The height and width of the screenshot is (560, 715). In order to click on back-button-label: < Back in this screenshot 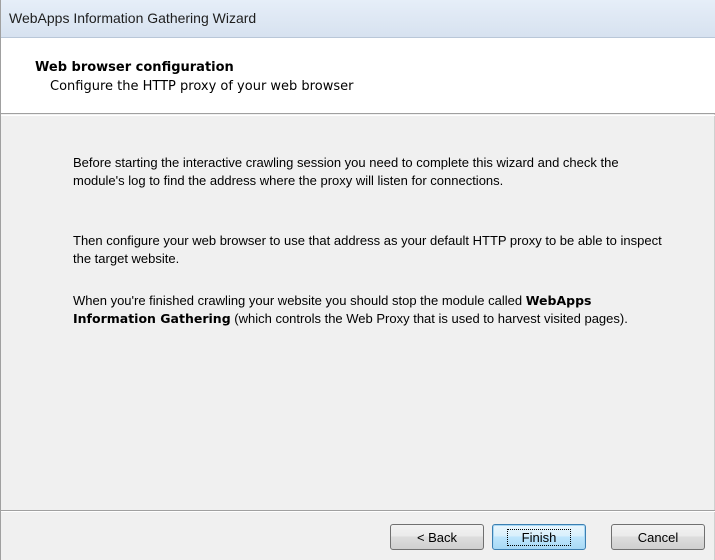, I will do `click(437, 537)`.